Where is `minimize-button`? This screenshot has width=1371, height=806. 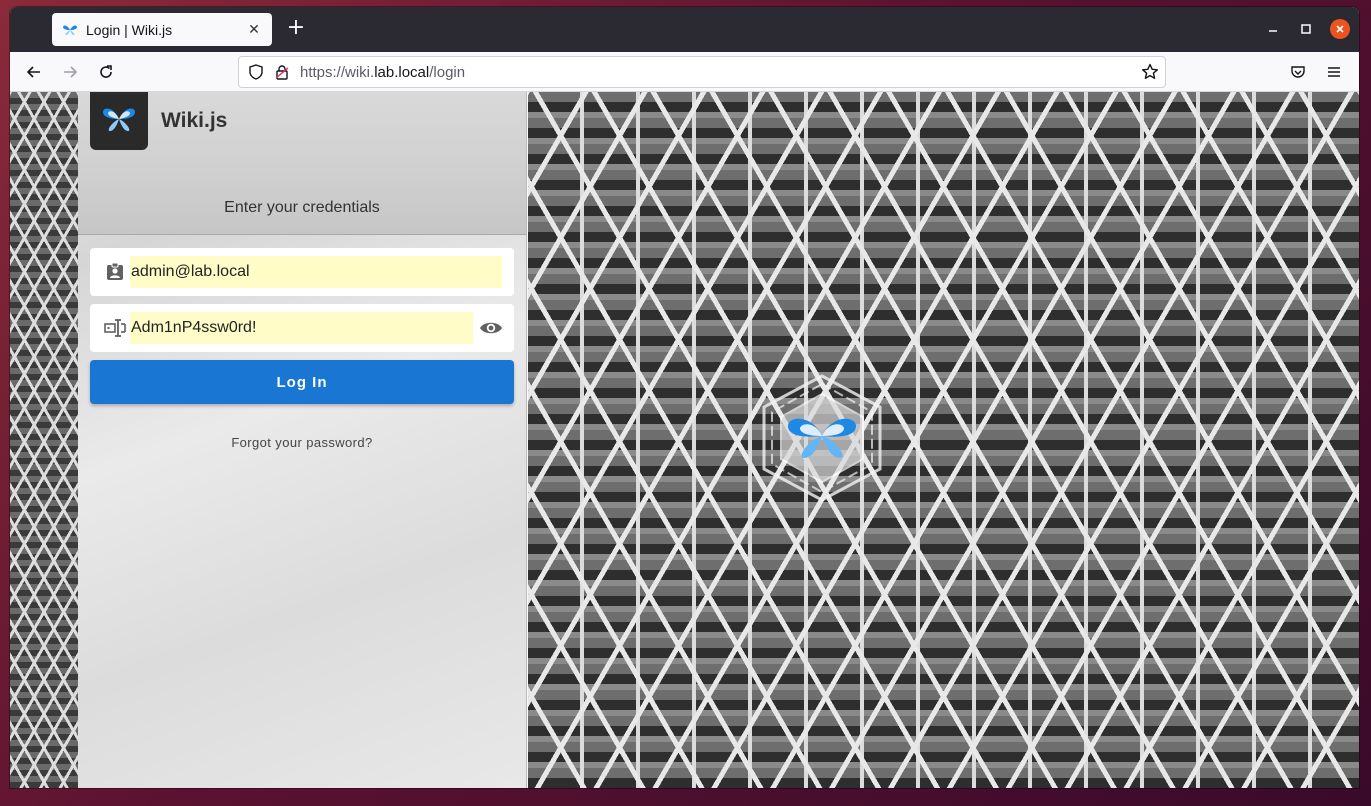
minimize-button is located at coordinates (1273, 29).